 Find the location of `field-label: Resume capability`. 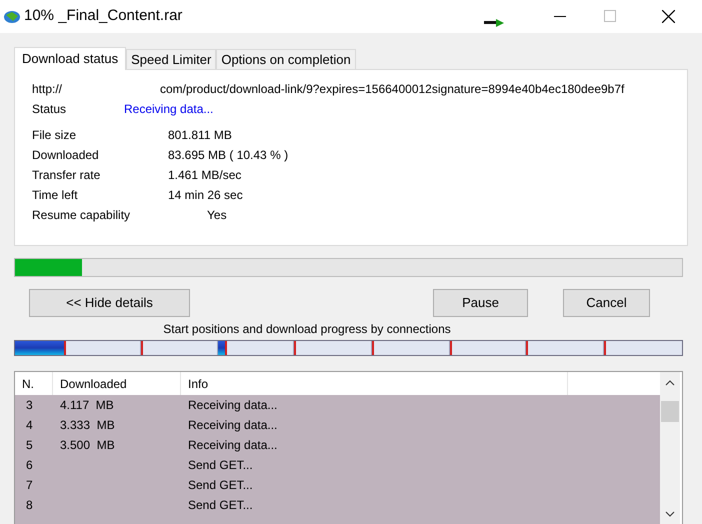

field-label: Resume capability is located at coordinates (82, 215).